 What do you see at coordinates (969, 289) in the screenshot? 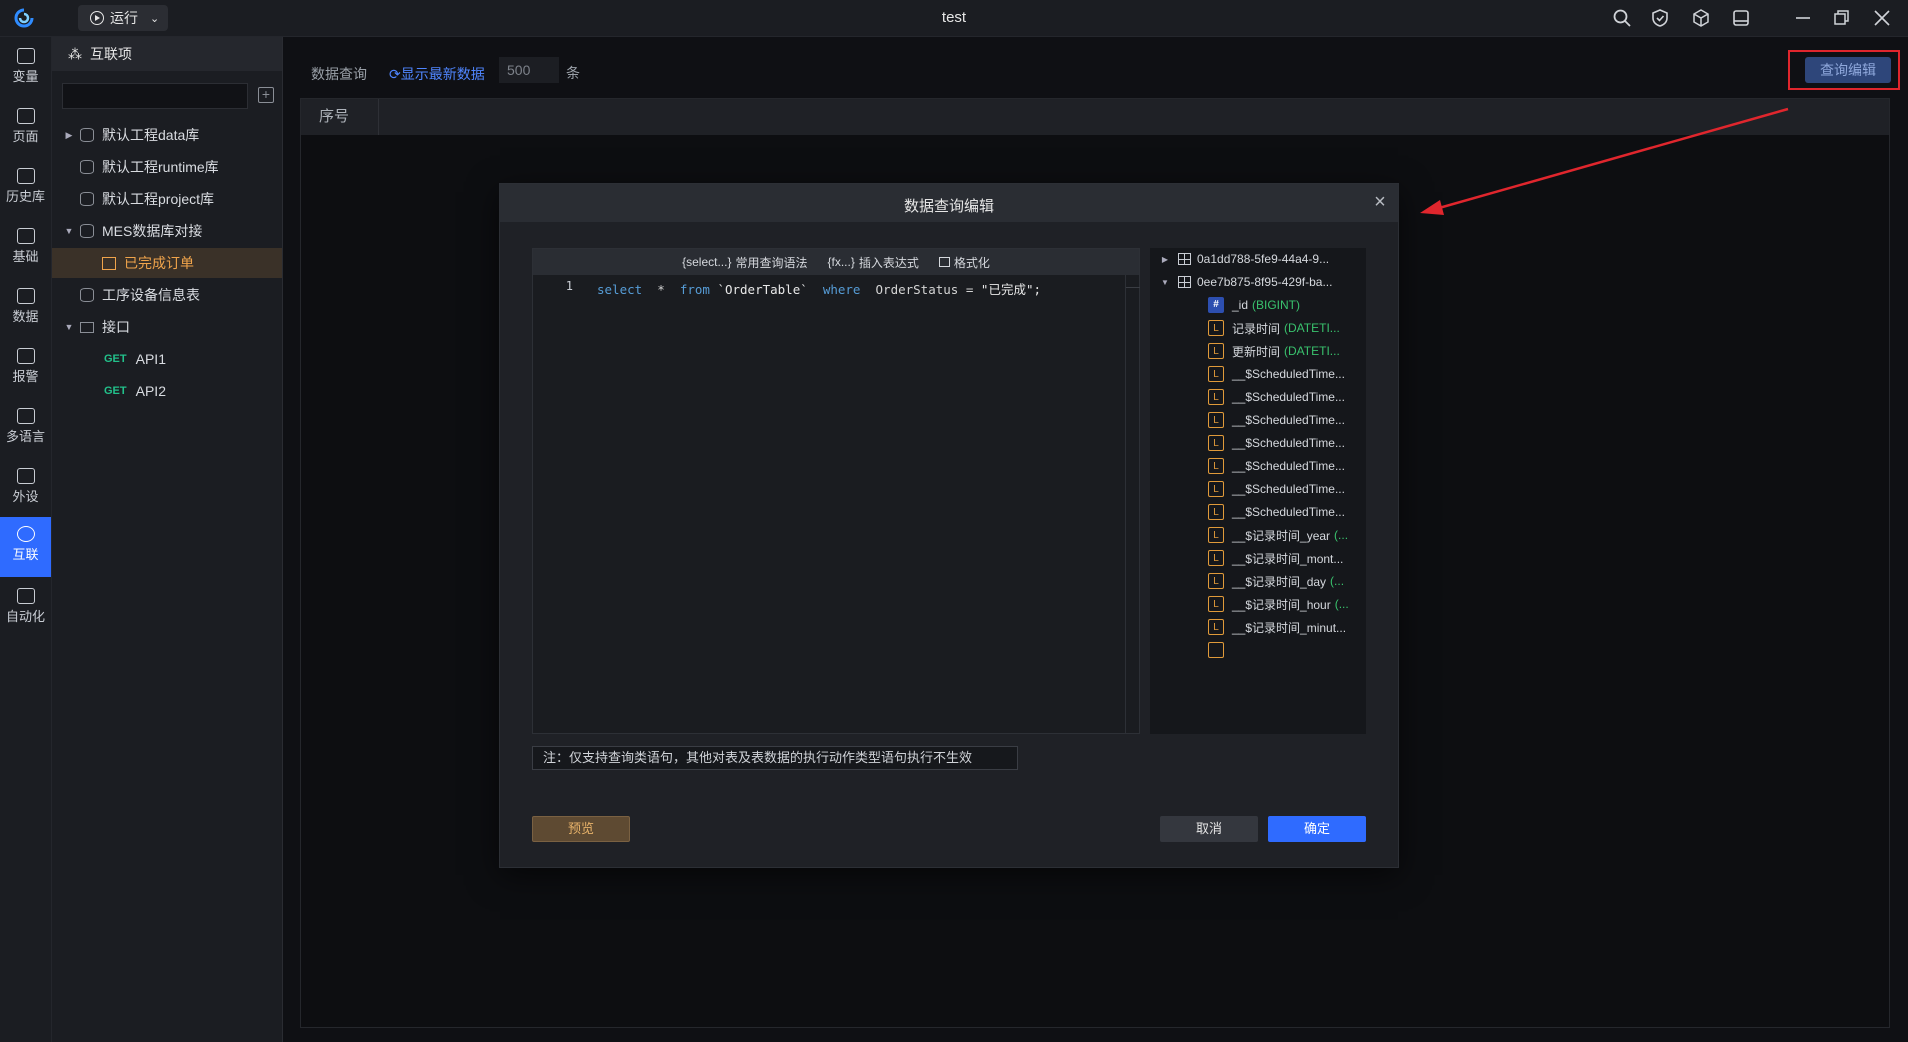
I see `sql-operator: =` at bounding box center [969, 289].